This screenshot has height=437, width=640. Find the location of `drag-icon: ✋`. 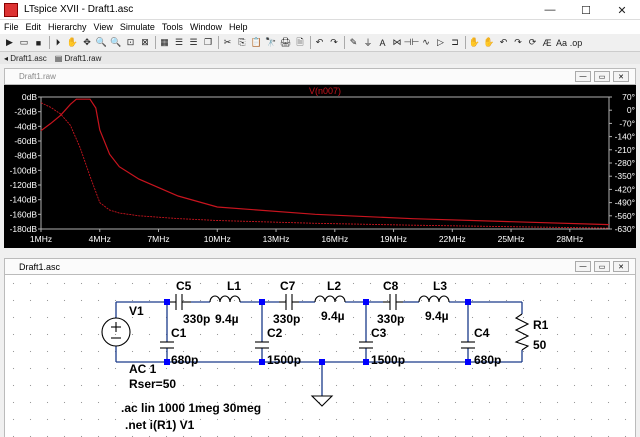

drag-icon: ✋ is located at coordinates (489, 42).